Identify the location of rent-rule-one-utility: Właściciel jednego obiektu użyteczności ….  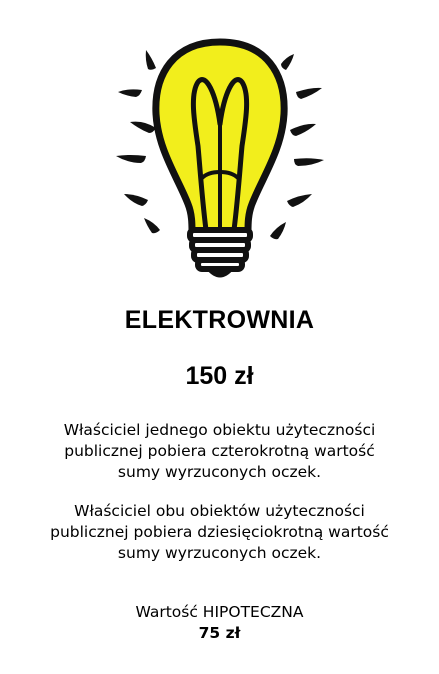
(219, 451).